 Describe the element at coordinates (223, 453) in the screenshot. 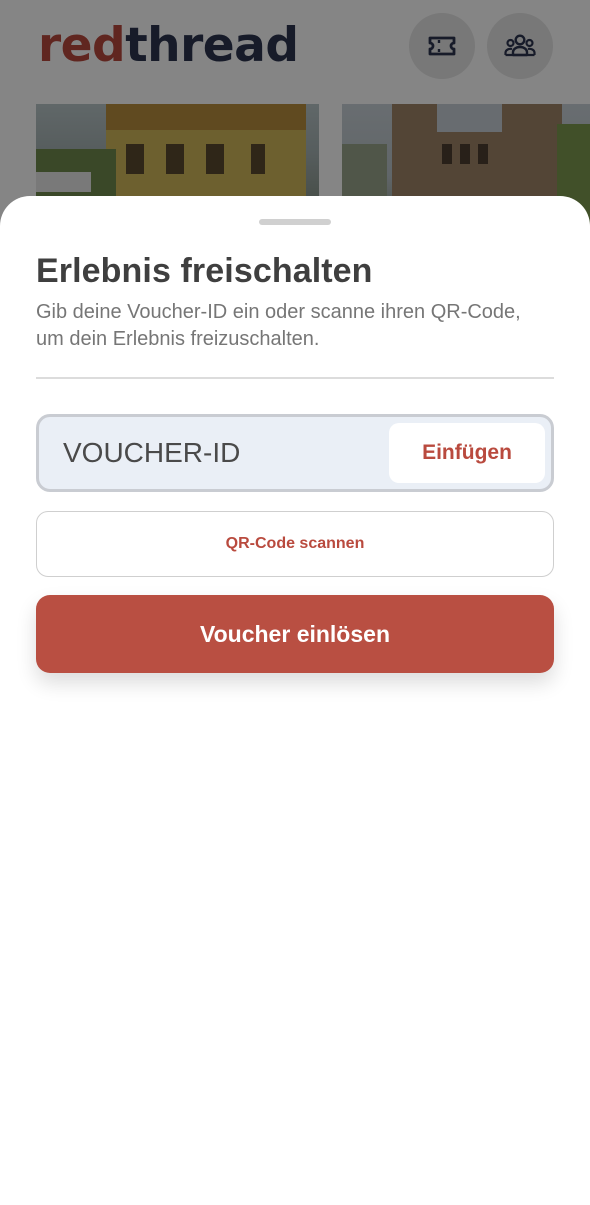

I see `voucher-id-input` at that location.